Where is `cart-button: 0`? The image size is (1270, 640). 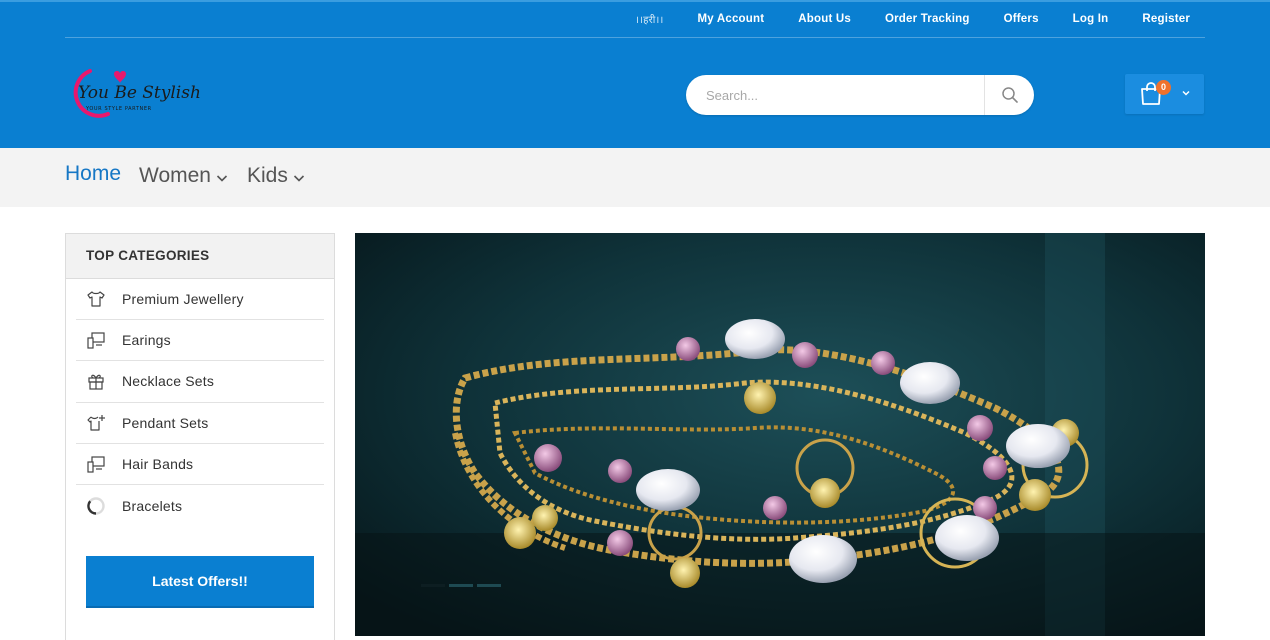 cart-button: 0 is located at coordinates (1164, 94).